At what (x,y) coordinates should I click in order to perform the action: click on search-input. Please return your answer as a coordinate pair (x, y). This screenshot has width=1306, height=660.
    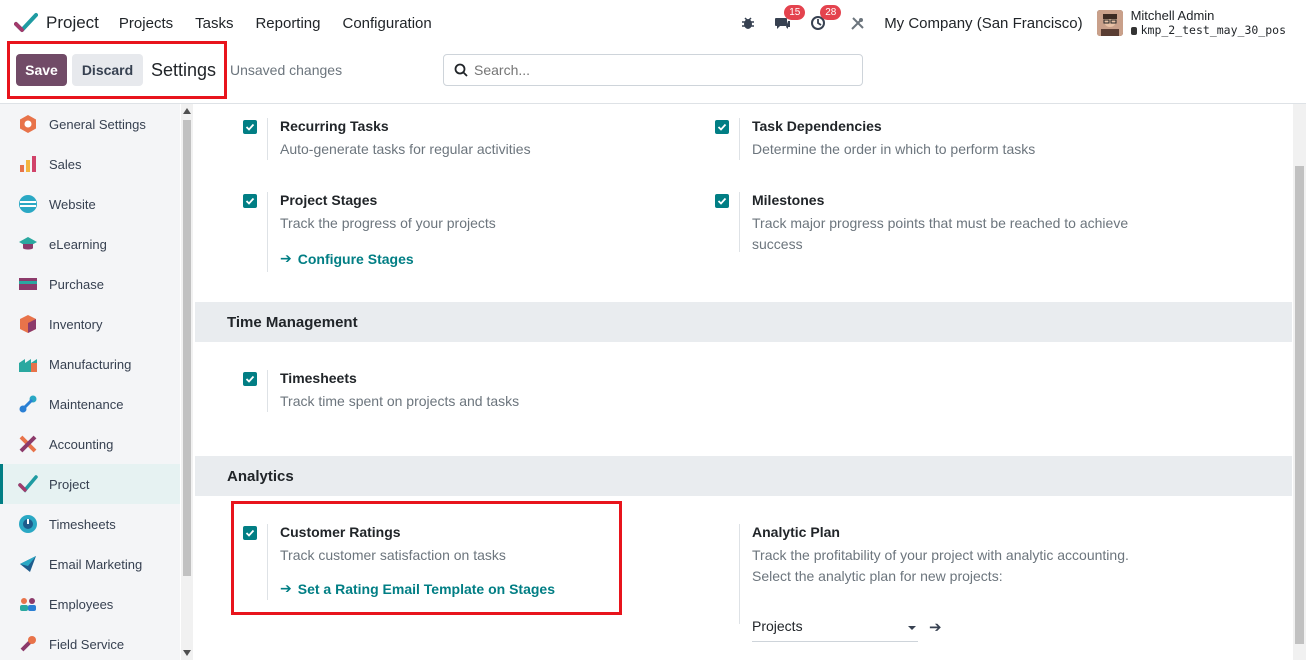
    Looking at the image, I should click on (654, 70).